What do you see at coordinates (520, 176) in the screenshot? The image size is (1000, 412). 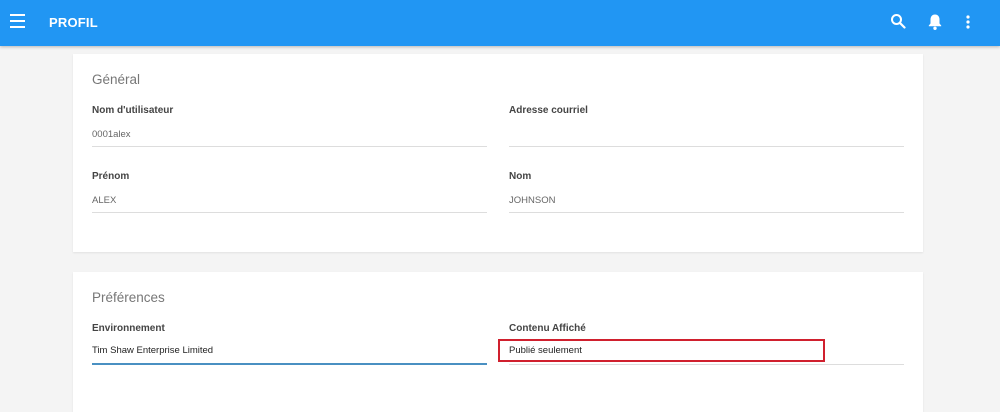 I see `lastname-label: Nom` at bounding box center [520, 176].